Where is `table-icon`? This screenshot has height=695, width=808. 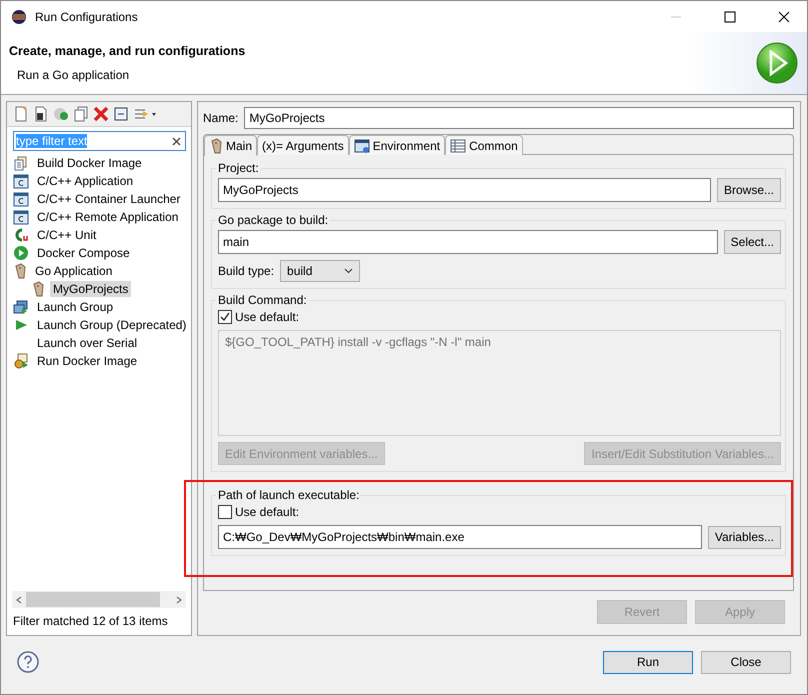
table-icon is located at coordinates (458, 145).